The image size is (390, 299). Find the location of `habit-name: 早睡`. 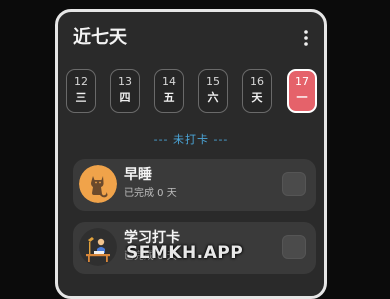

habit-name: 早睡 is located at coordinates (138, 175).